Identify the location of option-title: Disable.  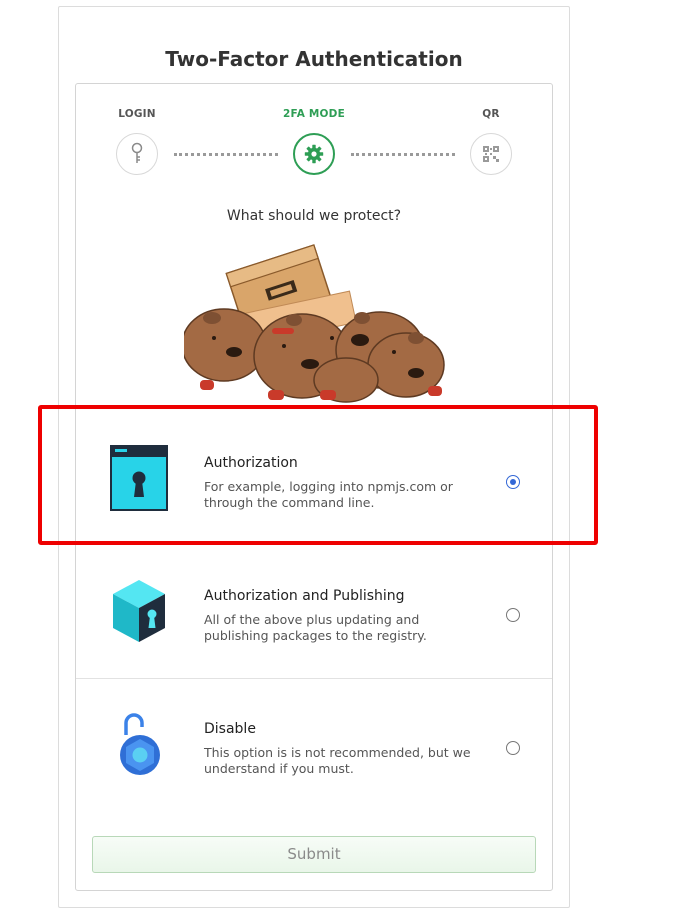
(230, 729).